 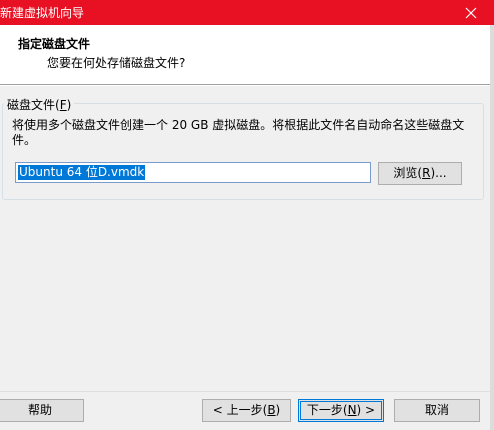 I want to click on next-button: 下一步(N) >, so click(x=341, y=410).